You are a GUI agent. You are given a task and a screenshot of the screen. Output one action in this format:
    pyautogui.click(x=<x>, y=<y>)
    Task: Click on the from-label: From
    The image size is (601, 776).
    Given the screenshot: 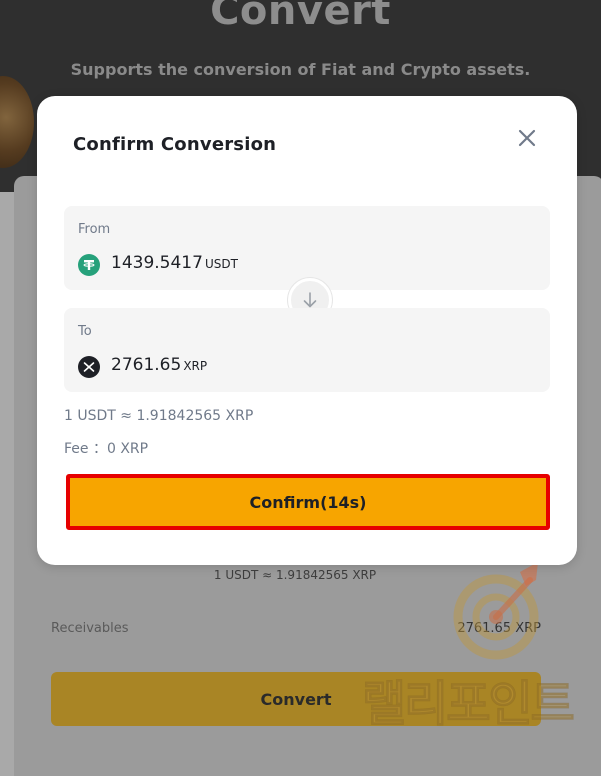 What is the action you would take?
    pyautogui.click(x=94, y=229)
    